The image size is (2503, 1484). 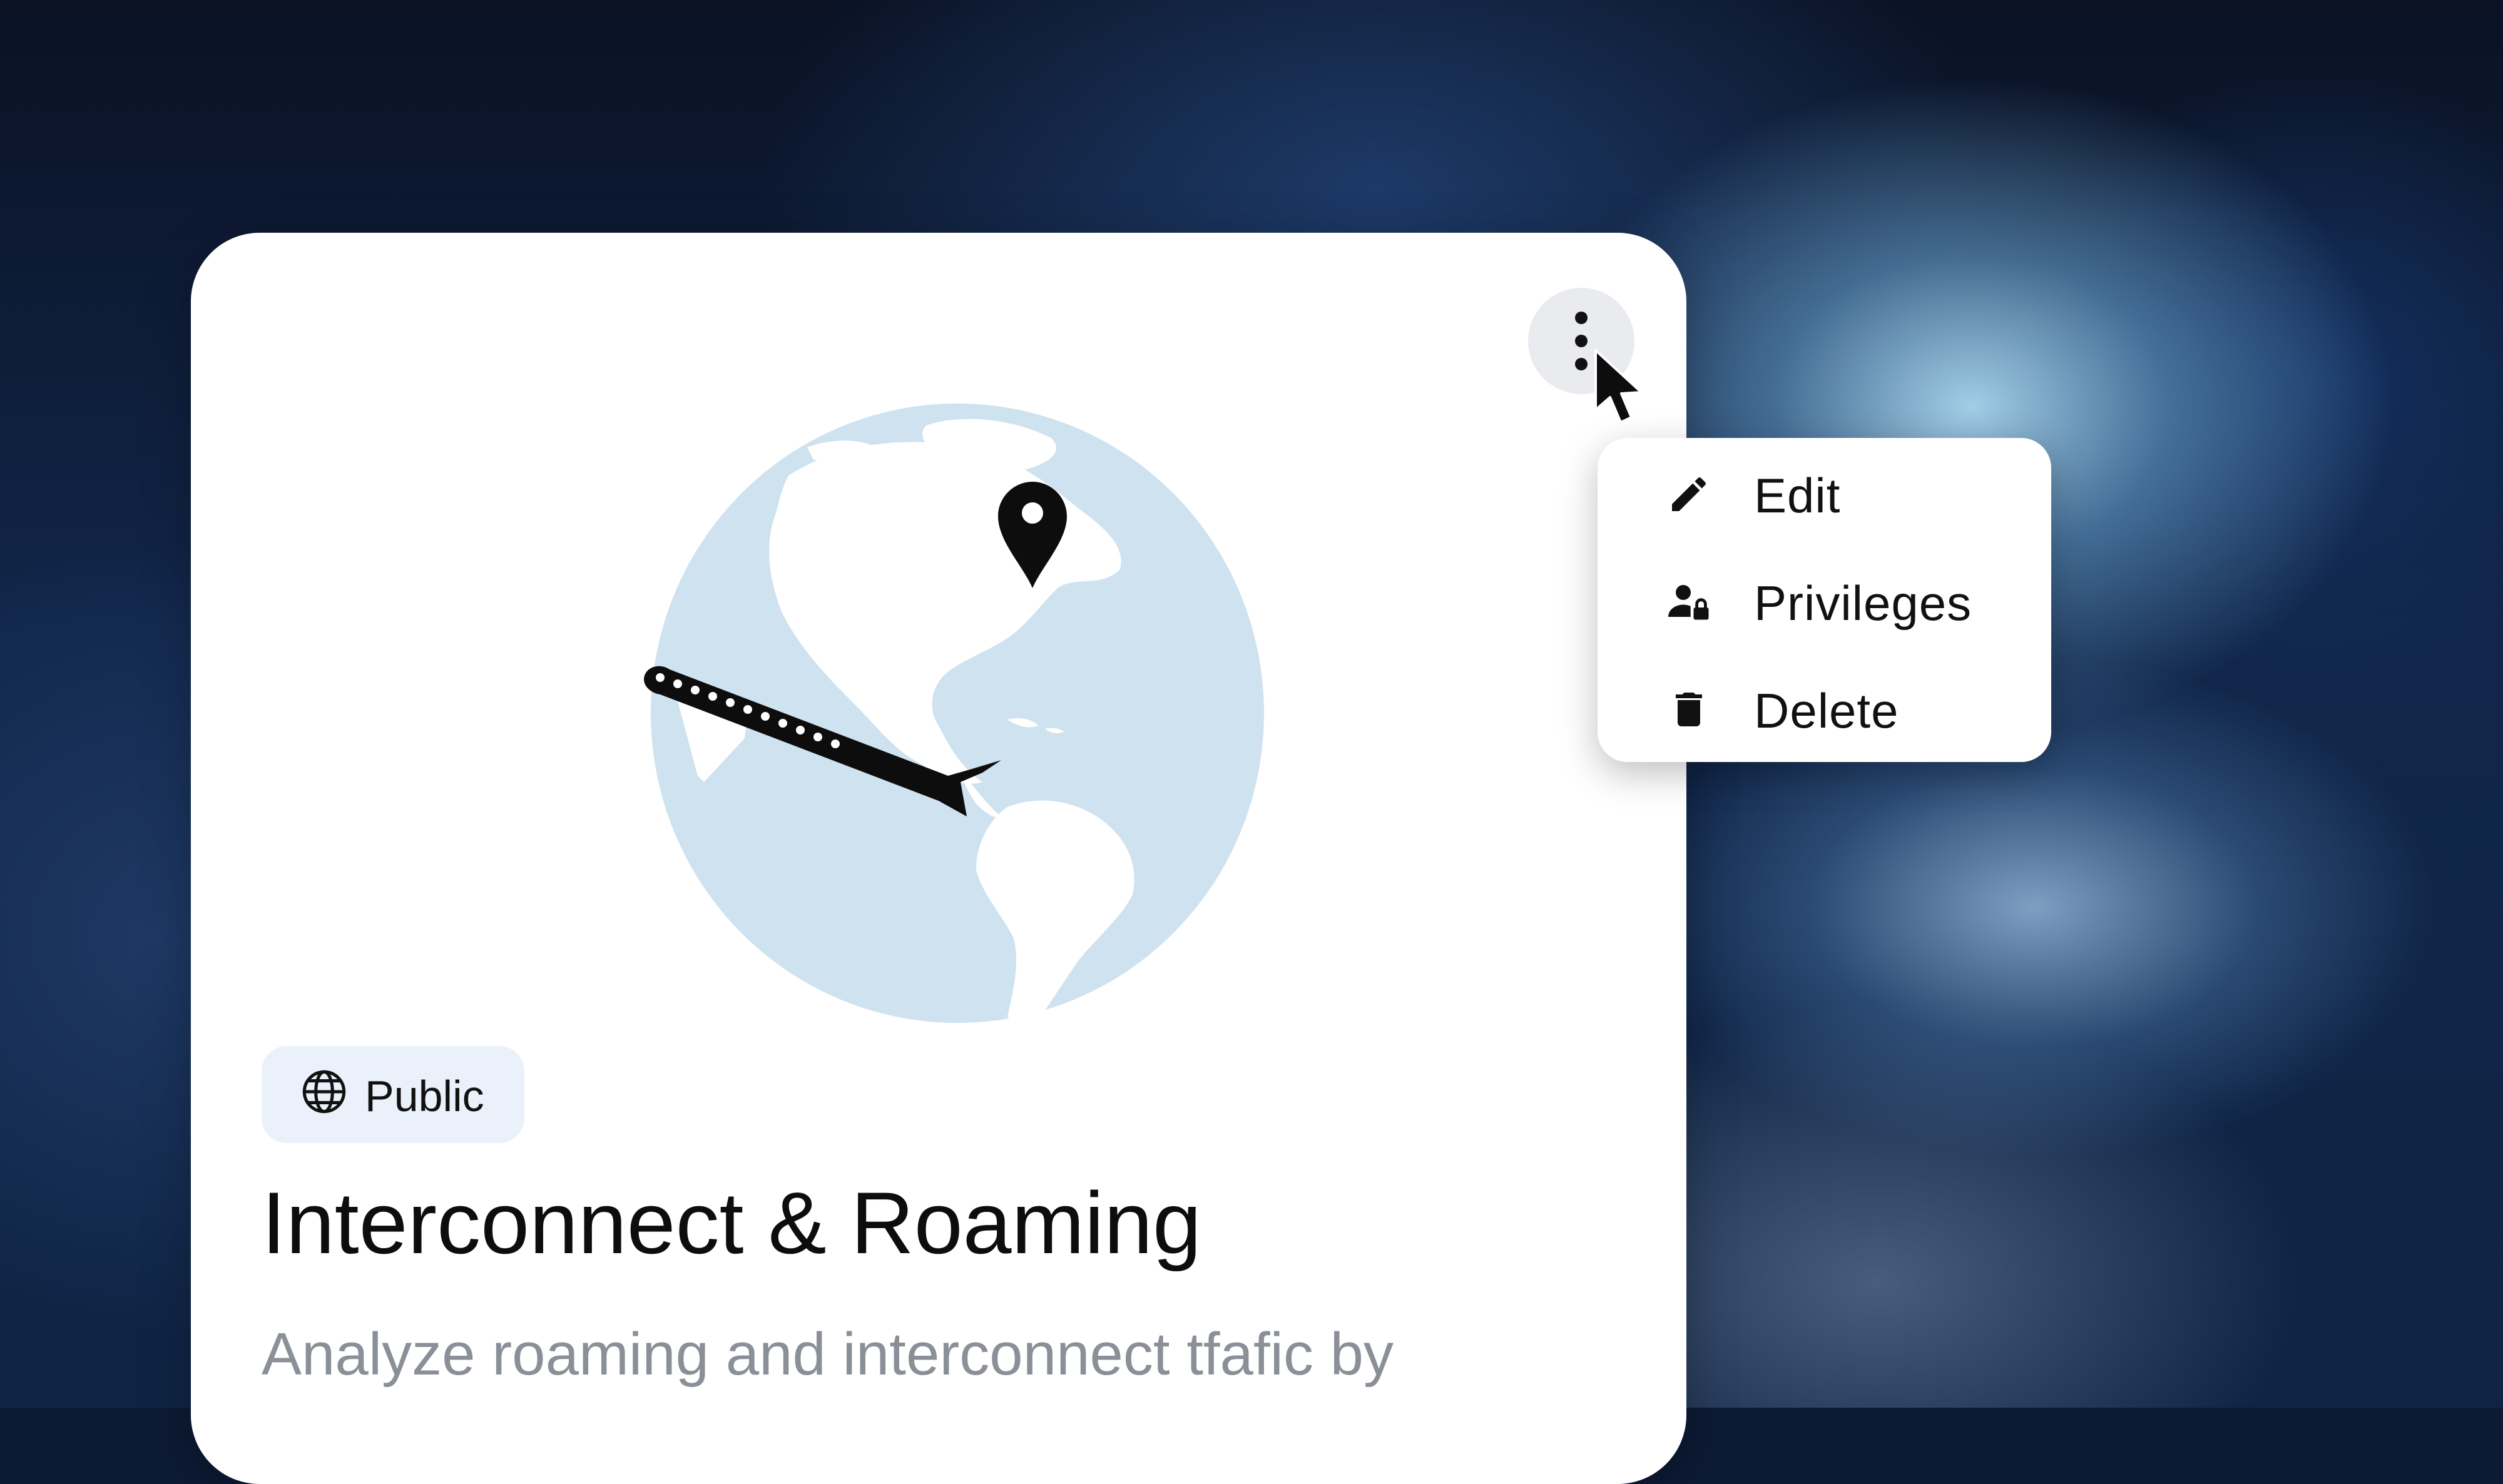 What do you see at coordinates (424, 1096) in the screenshot?
I see `badge-label: Public` at bounding box center [424, 1096].